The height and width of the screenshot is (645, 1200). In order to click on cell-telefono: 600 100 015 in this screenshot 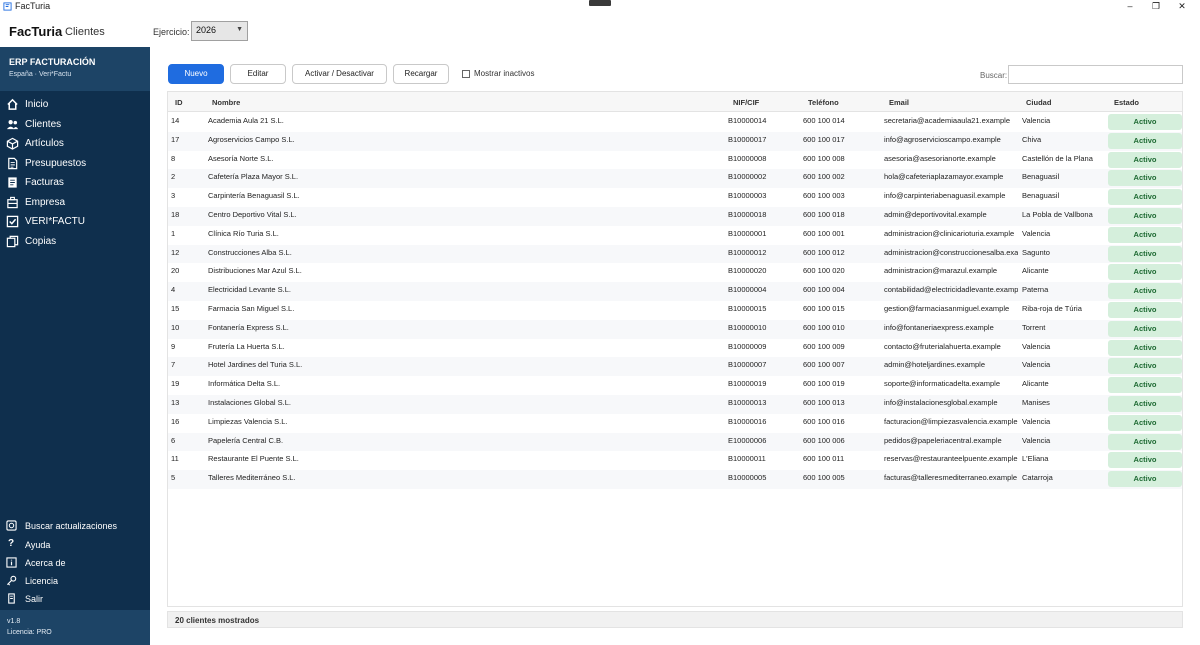, I will do `click(824, 308)`.